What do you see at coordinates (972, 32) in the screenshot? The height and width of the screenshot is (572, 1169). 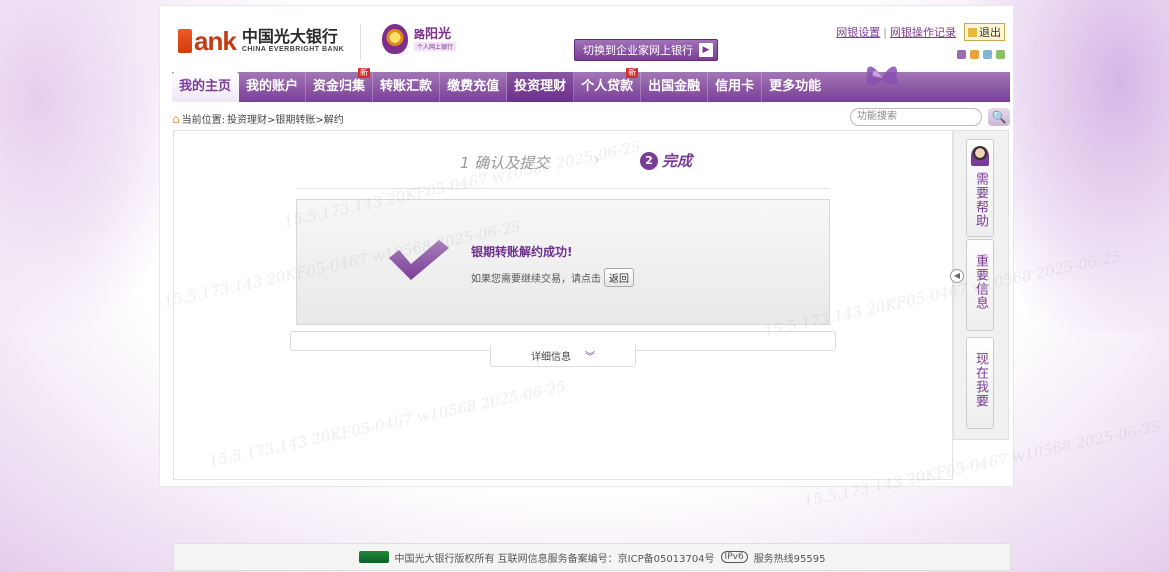 I see `folder-icon` at bounding box center [972, 32].